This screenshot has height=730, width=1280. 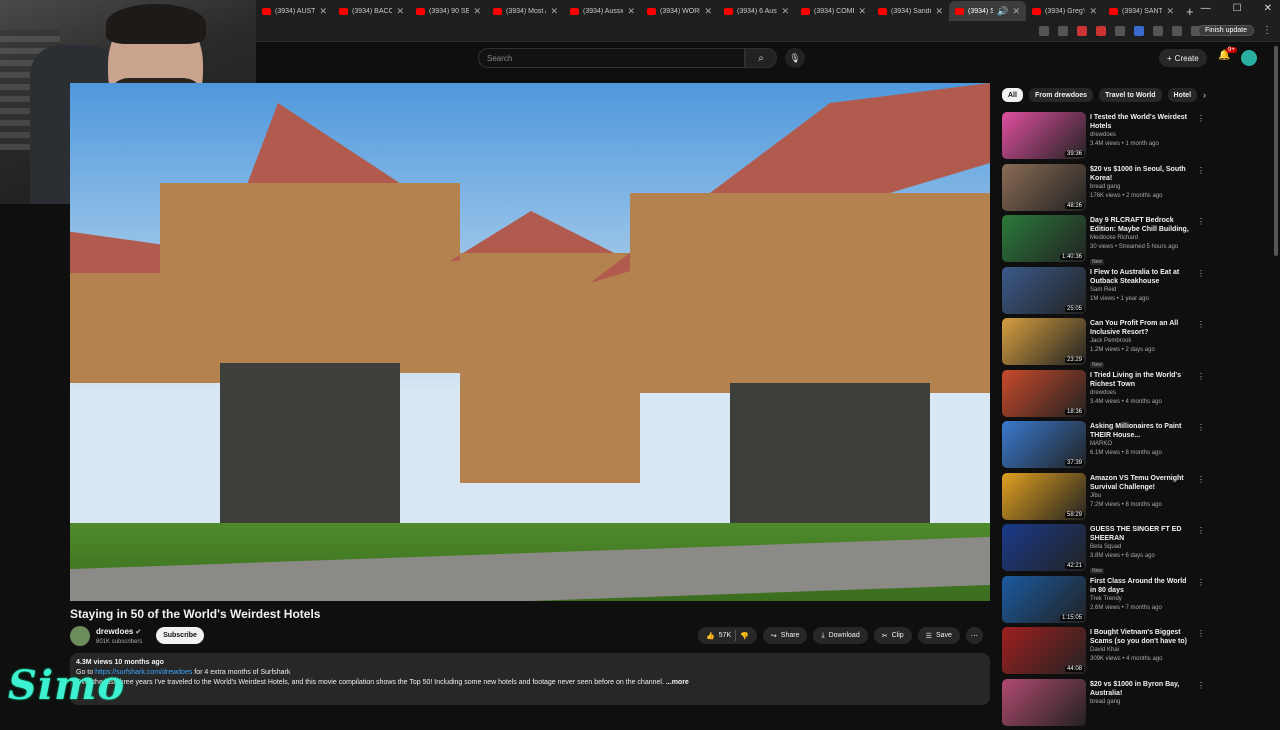 I want to click on browser-tab: (3934) BACON✕, so click(x=371, y=11).